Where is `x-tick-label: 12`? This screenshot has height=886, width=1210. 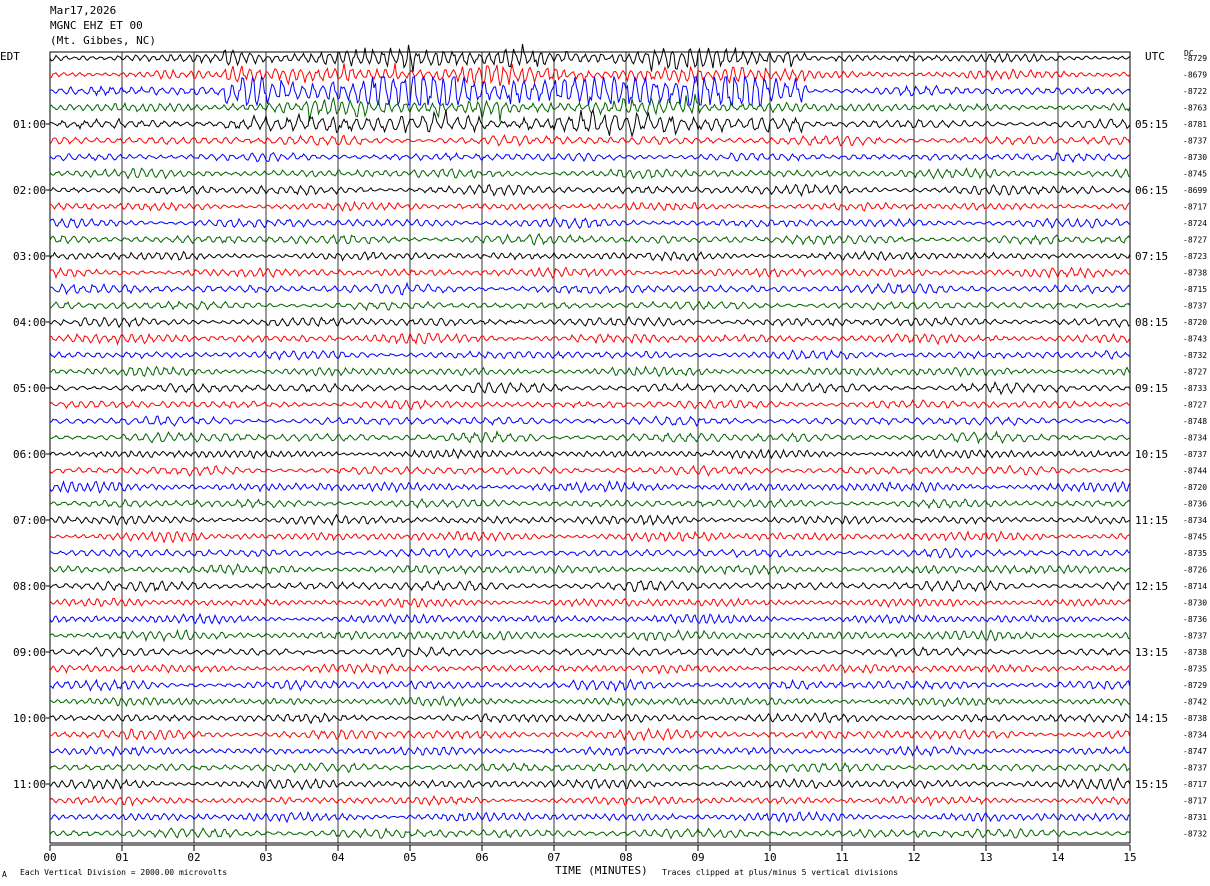
x-tick-label: 12 is located at coordinates (913, 857).